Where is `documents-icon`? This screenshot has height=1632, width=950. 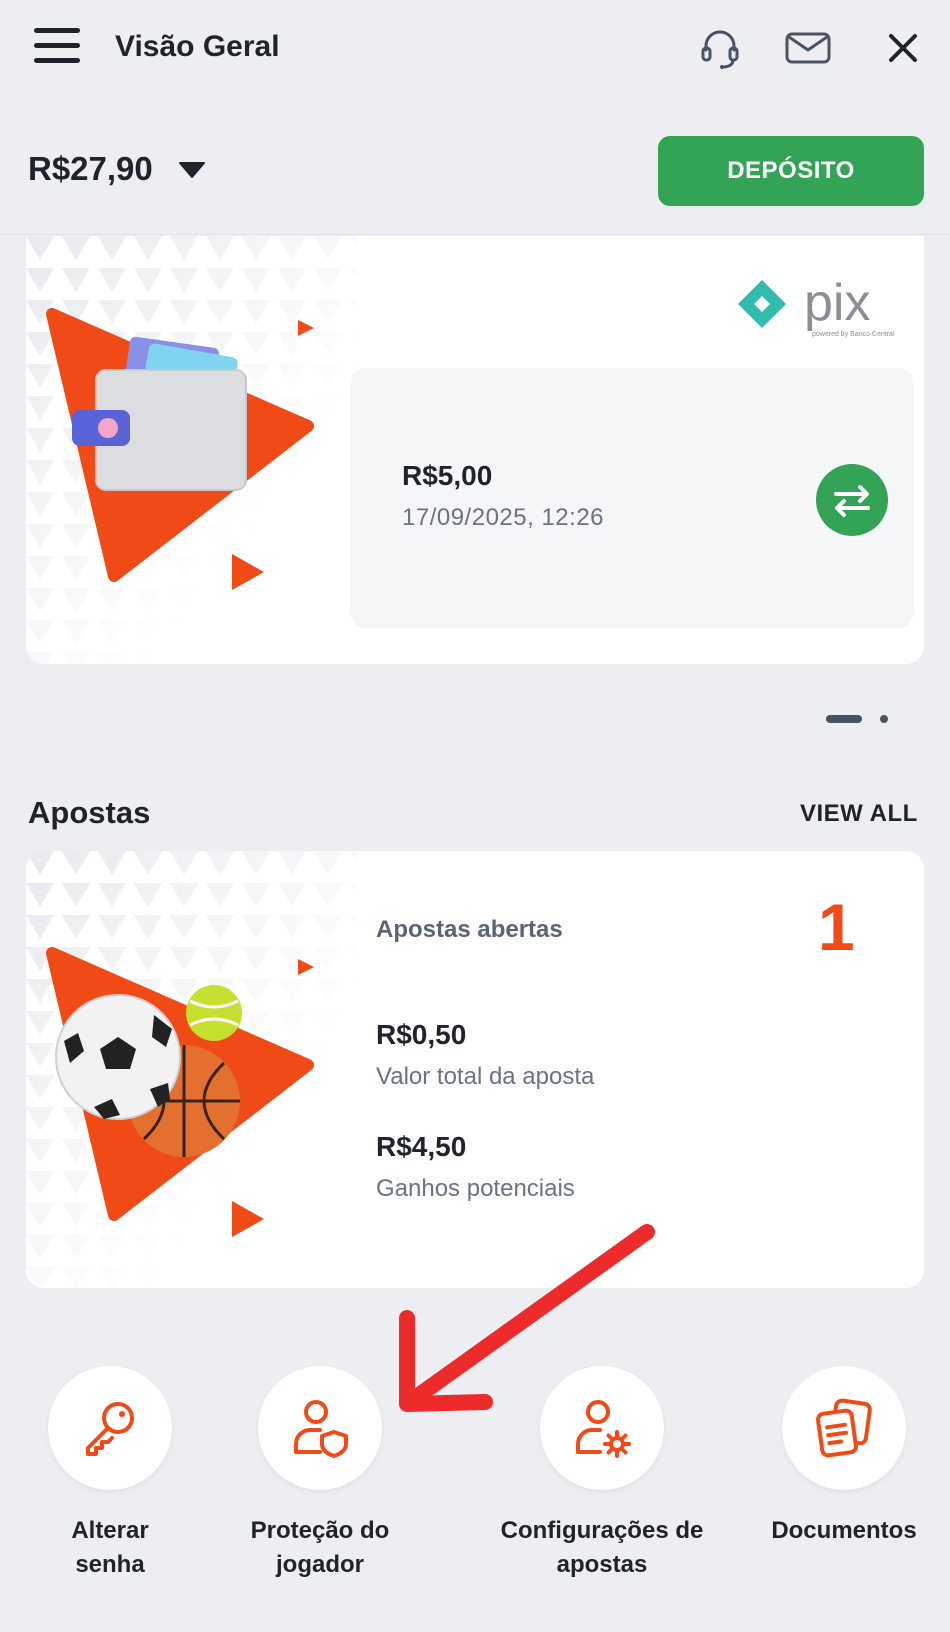
documents-icon is located at coordinates (844, 1428).